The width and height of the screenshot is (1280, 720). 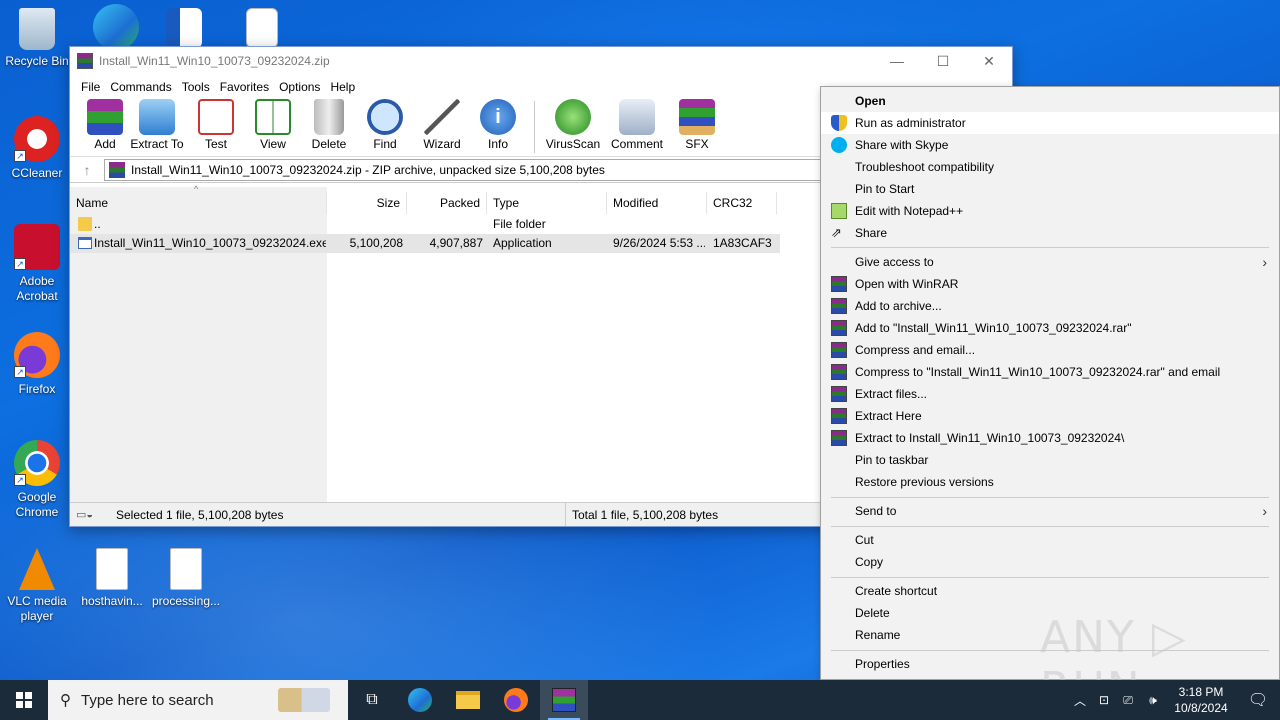 I want to click on desktop-icon-recycle-bin: Recycle Bin, so click(x=37, y=38).